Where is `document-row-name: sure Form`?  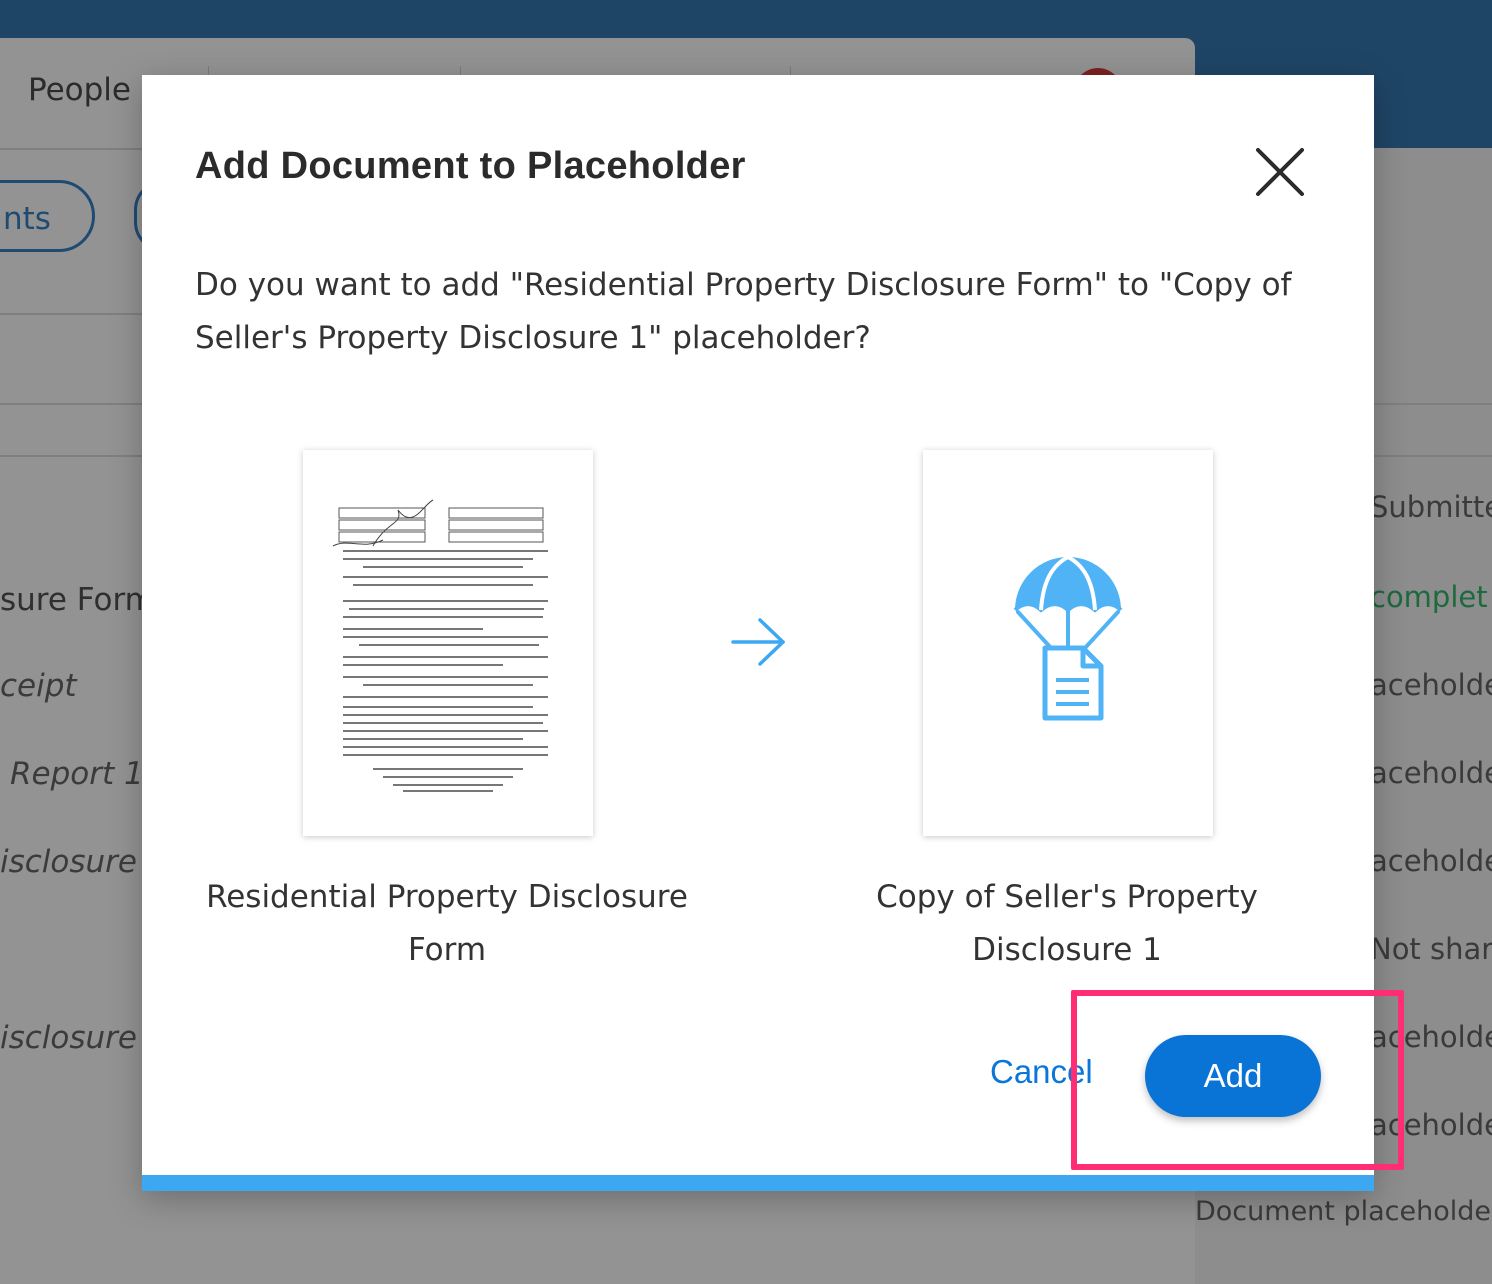
document-row-name: sure Form is located at coordinates (77, 600).